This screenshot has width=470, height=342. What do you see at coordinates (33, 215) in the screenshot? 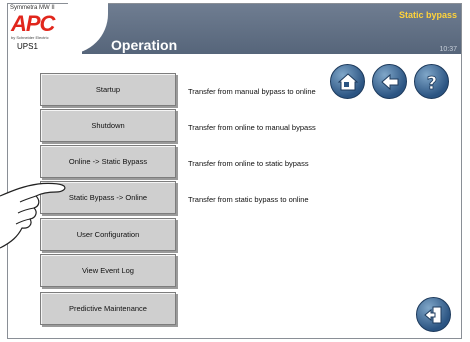
I see `pointing-hand-illustration` at bounding box center [33, 215].